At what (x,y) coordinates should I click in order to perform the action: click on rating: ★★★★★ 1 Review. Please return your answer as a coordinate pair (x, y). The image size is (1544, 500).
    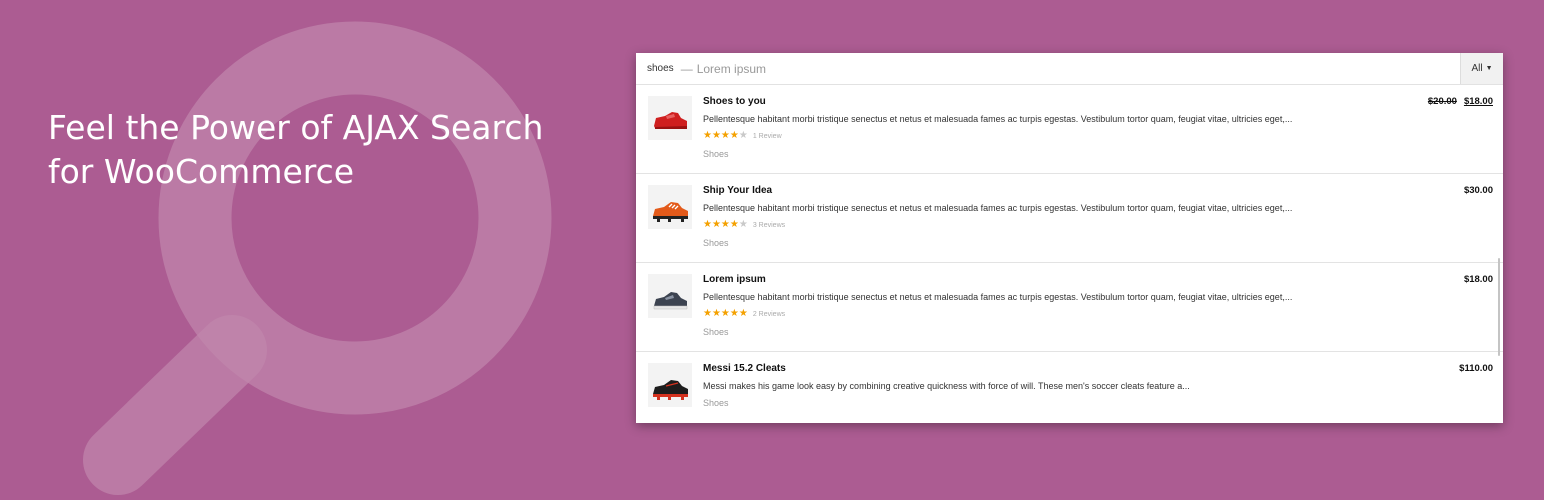
    Looking at the image, I should click on (742, 136).